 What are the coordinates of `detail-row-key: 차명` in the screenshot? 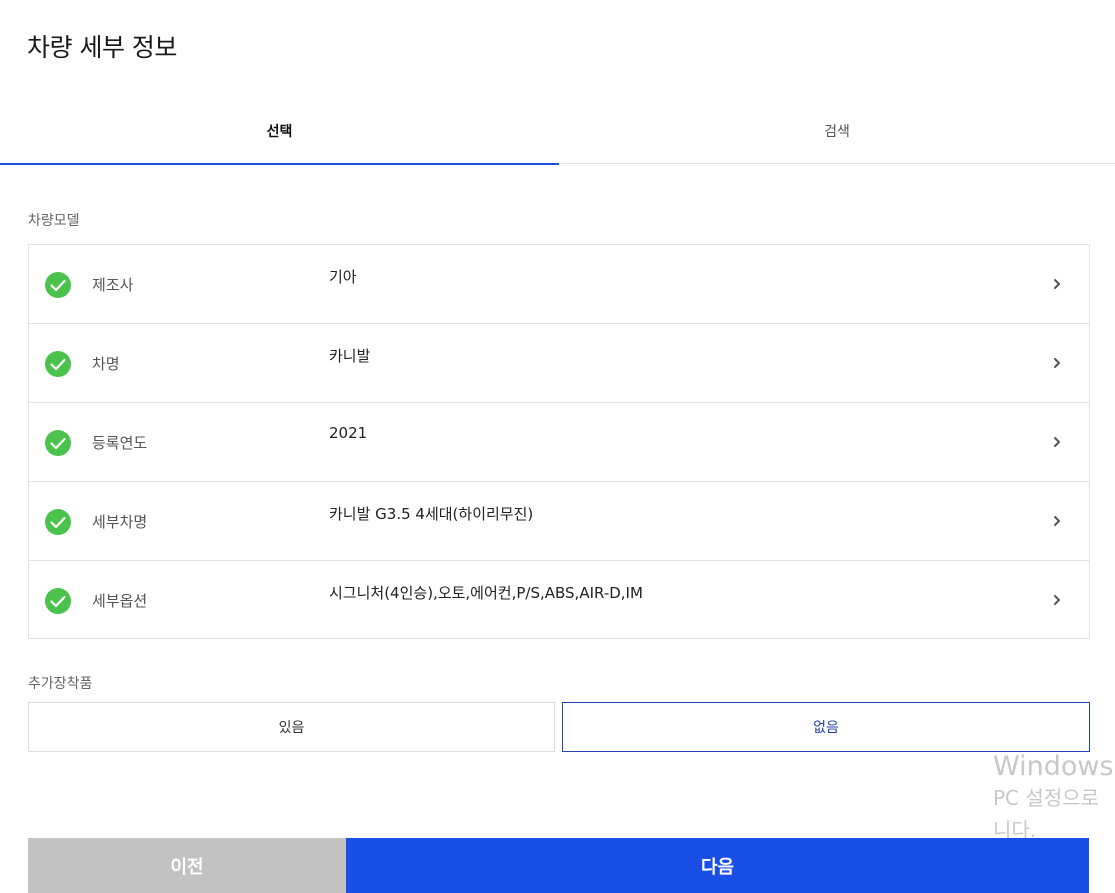 It's located at (106, 364).